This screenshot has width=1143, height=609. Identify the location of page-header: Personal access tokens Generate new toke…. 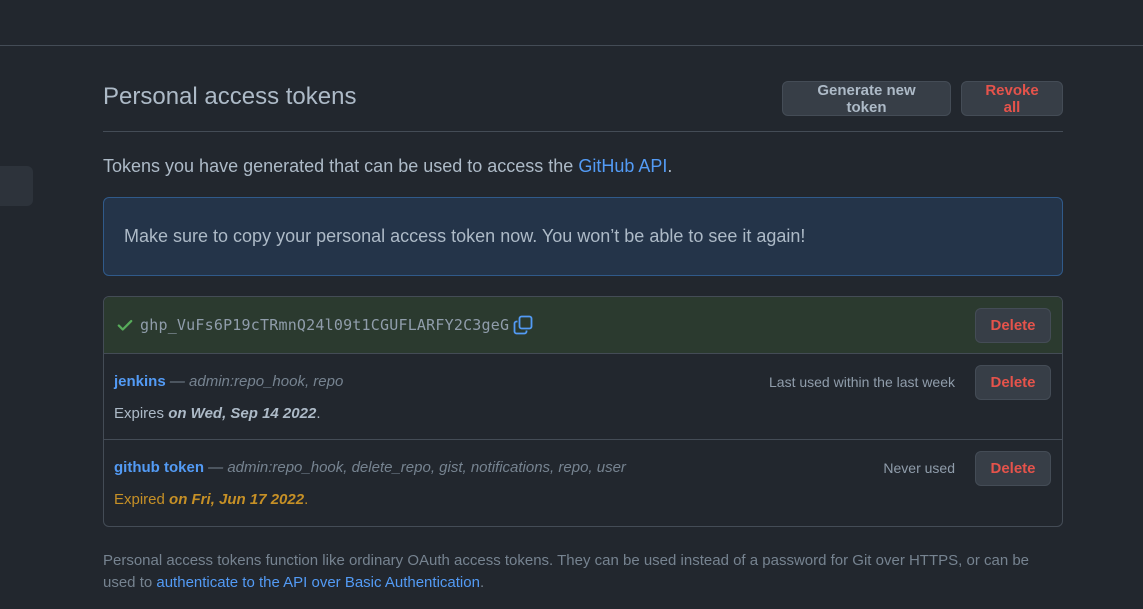
(583, 89).